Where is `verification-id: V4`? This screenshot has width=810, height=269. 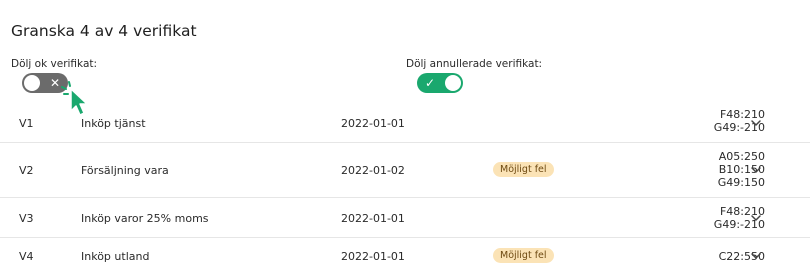 verification-id: V4 is located at coordinates (26, 256).